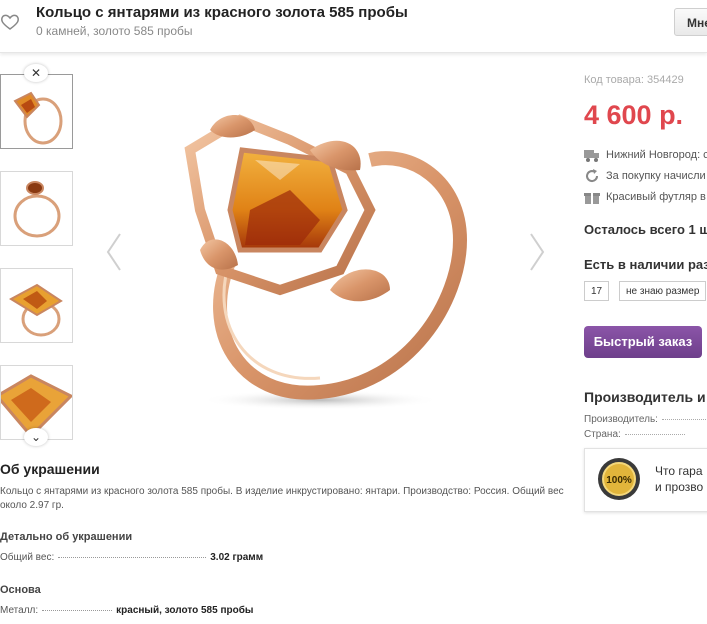 The width and height of the screenshot is (707, 624). What do you see at coordinates (656, 154) in the screenshot?
I see `delivery-text: Нижний Новгород: с` at bounding box center [656, 154].